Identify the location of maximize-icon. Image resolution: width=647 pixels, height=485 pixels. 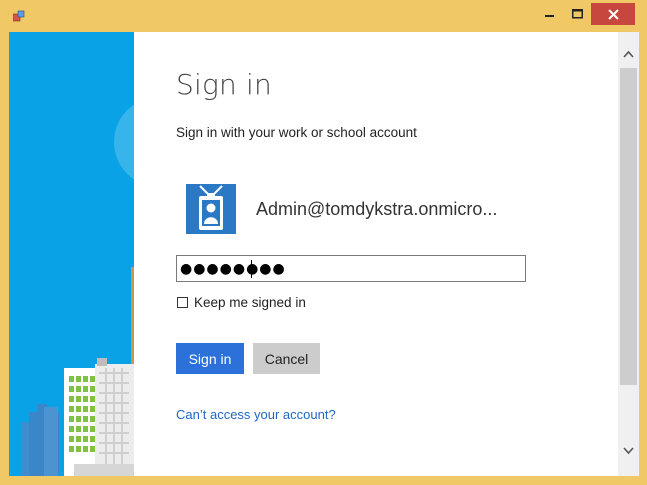
(577, 14).